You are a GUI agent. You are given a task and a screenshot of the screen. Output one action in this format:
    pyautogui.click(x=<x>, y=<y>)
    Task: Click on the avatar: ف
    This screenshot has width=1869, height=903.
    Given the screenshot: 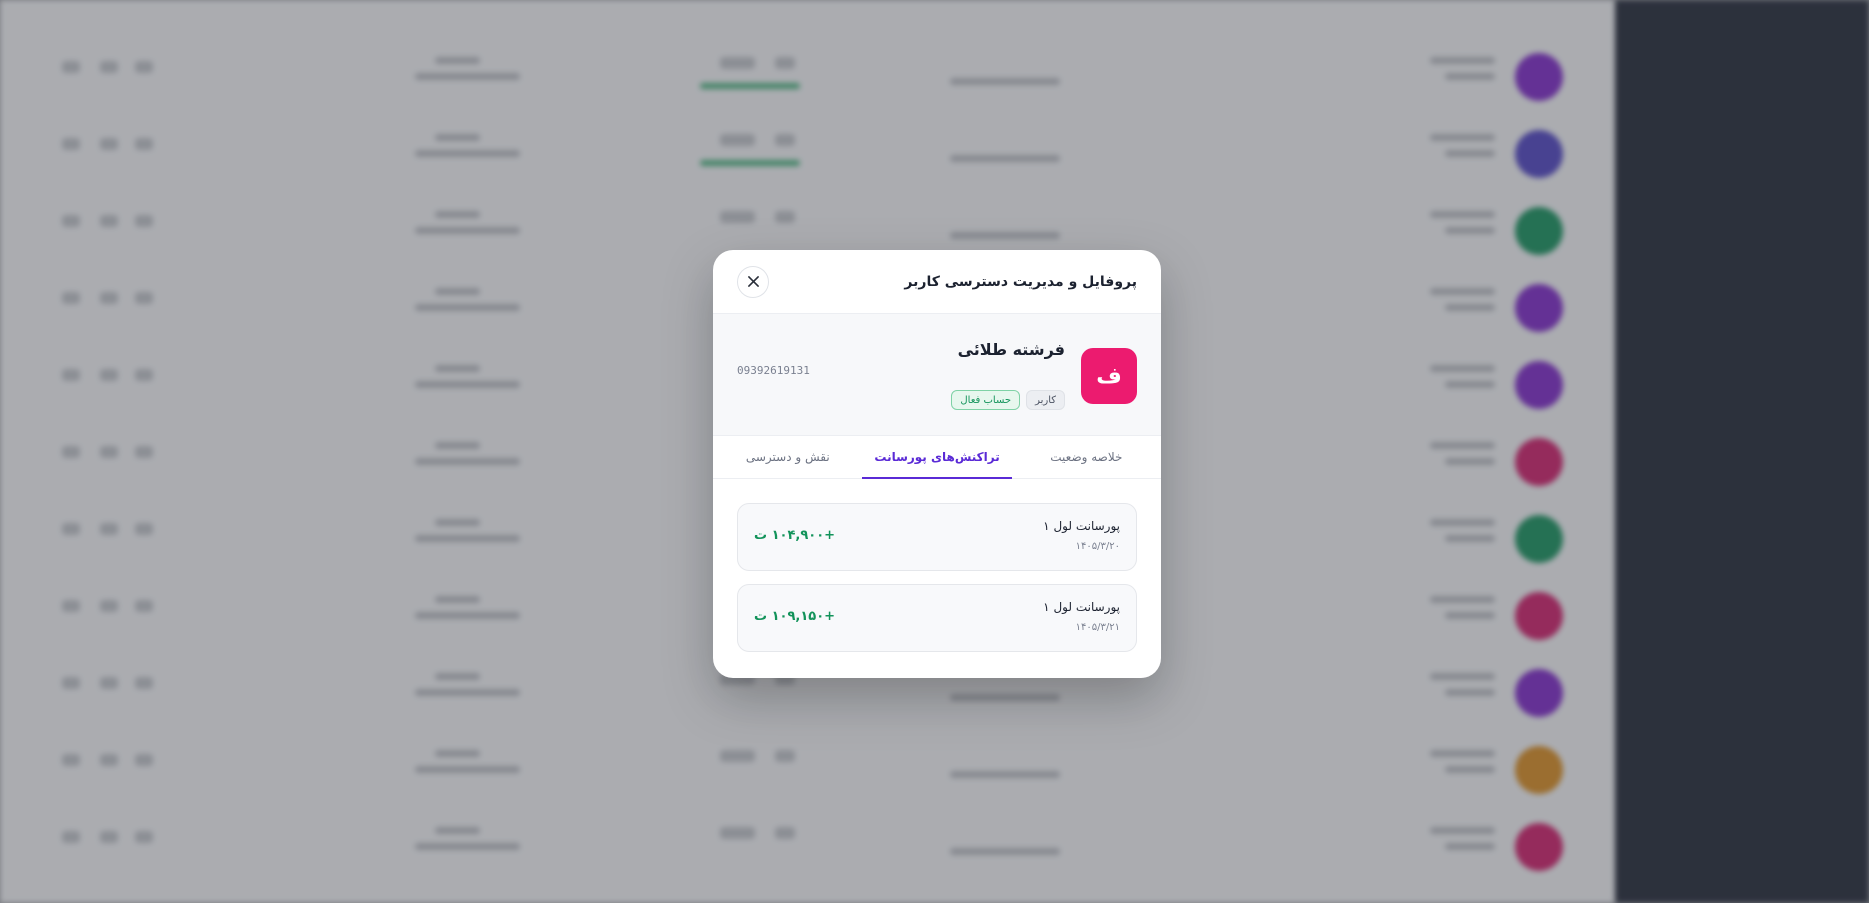 What is the action you would take?
    pyautogui.click(x=1109, y=376)
    